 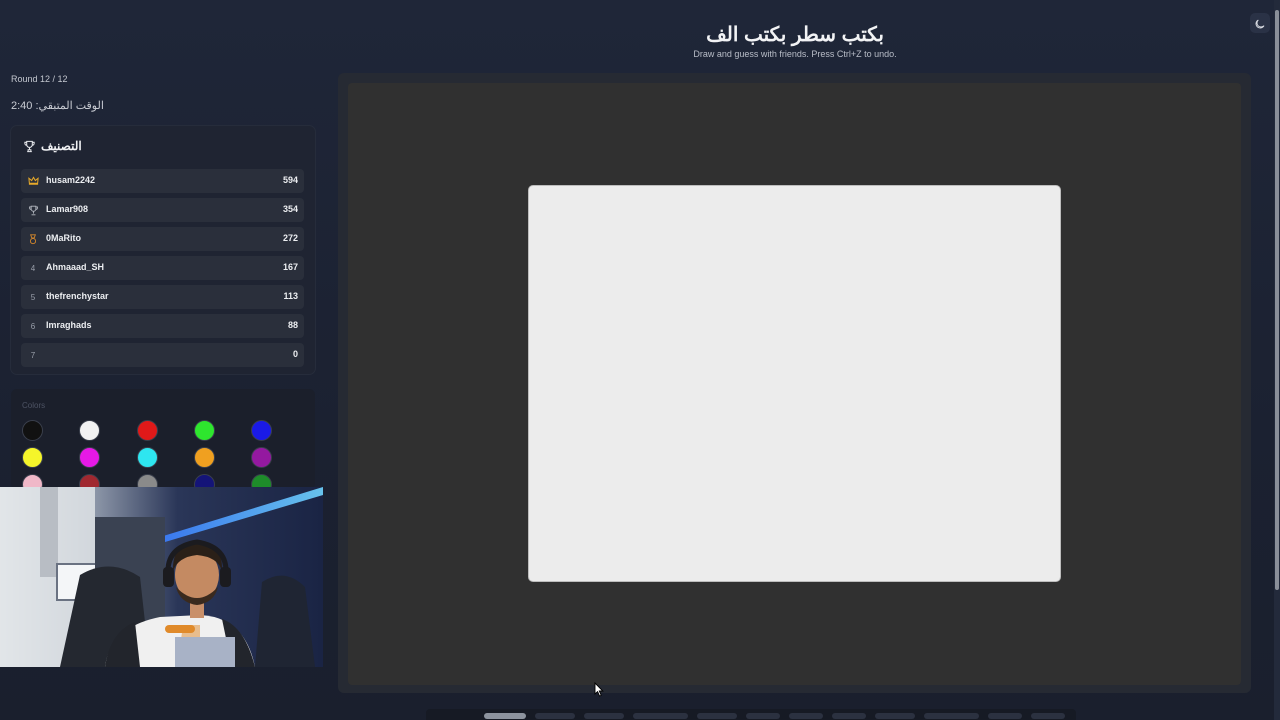 I want to click on colors-label: Colors, so click(x=34, y=405).